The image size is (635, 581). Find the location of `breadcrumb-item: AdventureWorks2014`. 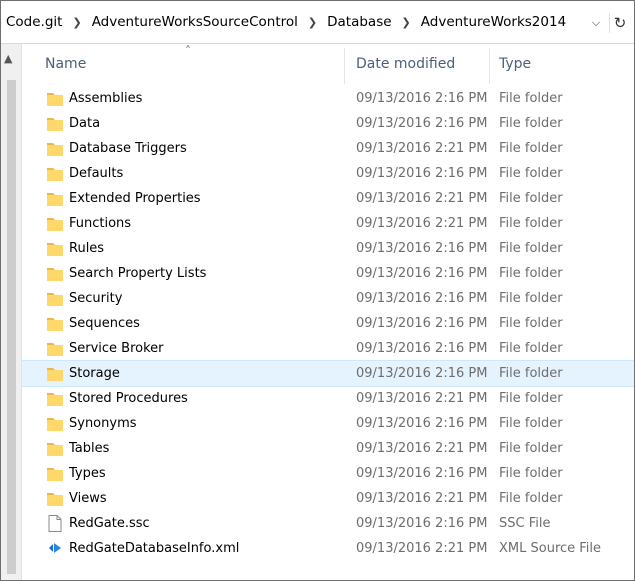

breadcrumb-item: AdventureWorks2014 is located at coordinates (493, 22).